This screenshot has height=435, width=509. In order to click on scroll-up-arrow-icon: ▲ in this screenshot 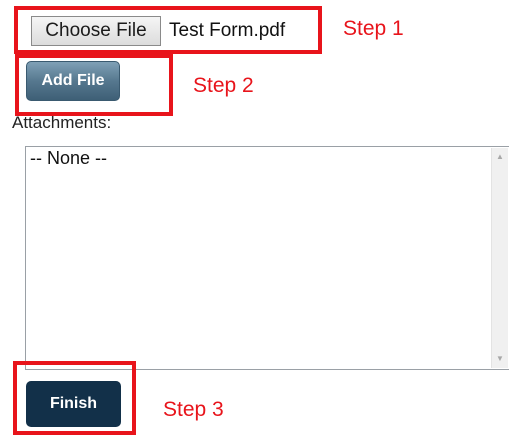, I will do `click(500, 157)`.